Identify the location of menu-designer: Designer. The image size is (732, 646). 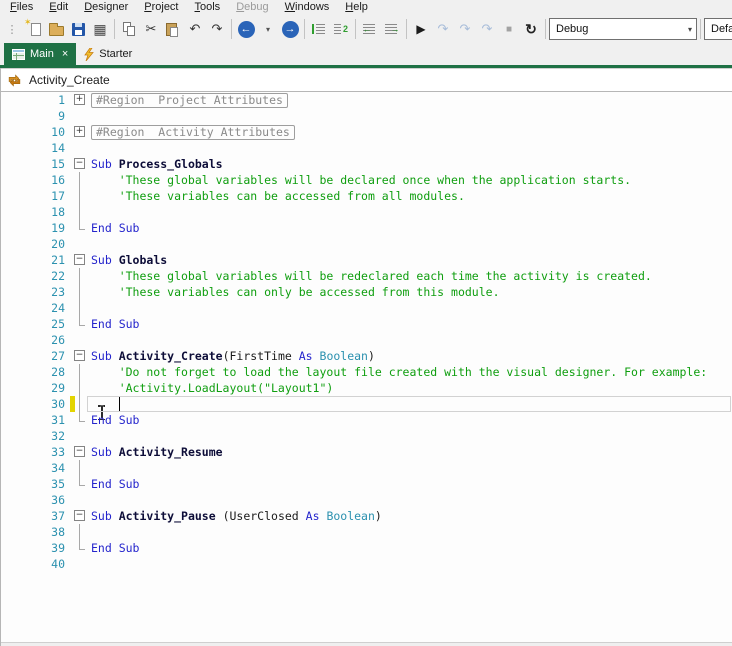
(106, 7).